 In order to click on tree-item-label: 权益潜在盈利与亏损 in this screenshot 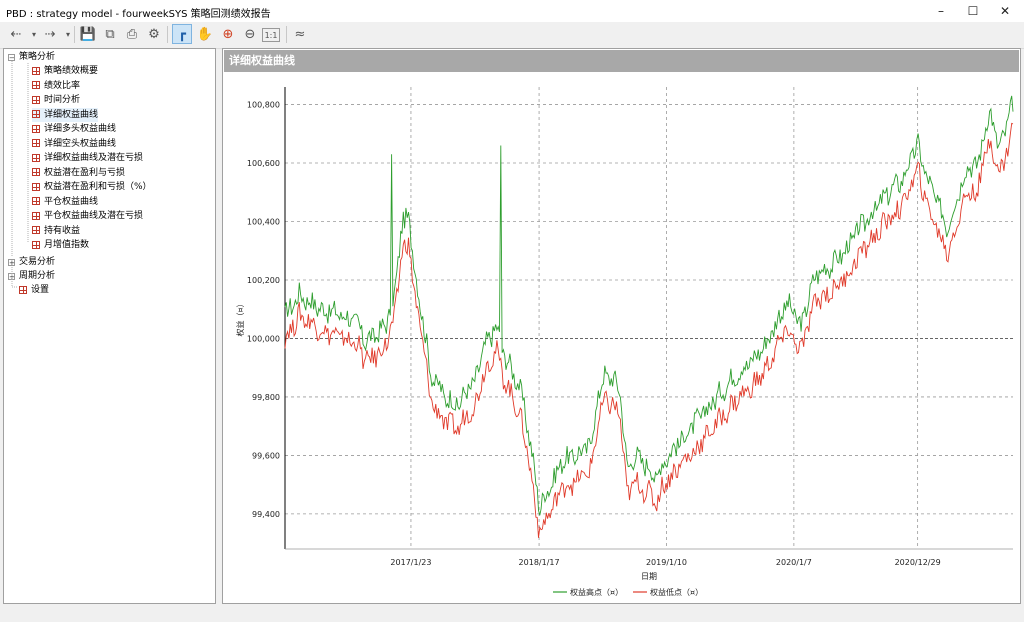, I will do `click(85, 172)`.